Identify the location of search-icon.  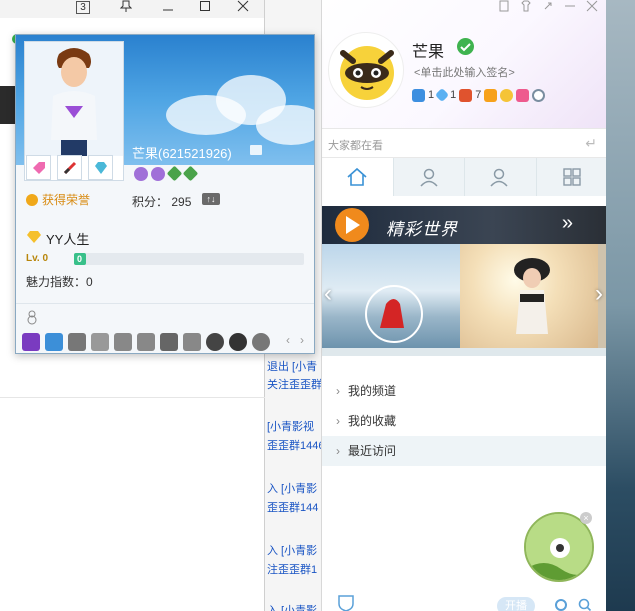
(585, 604).